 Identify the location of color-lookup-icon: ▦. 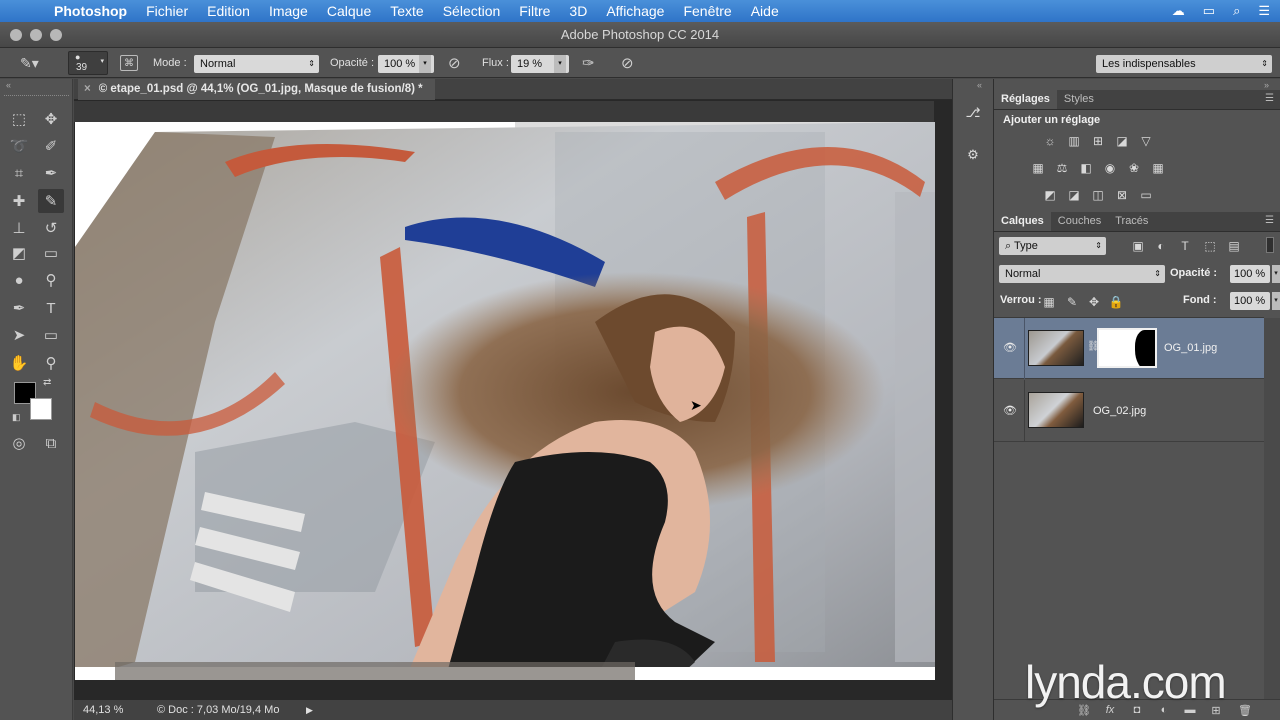
(1158, 168).